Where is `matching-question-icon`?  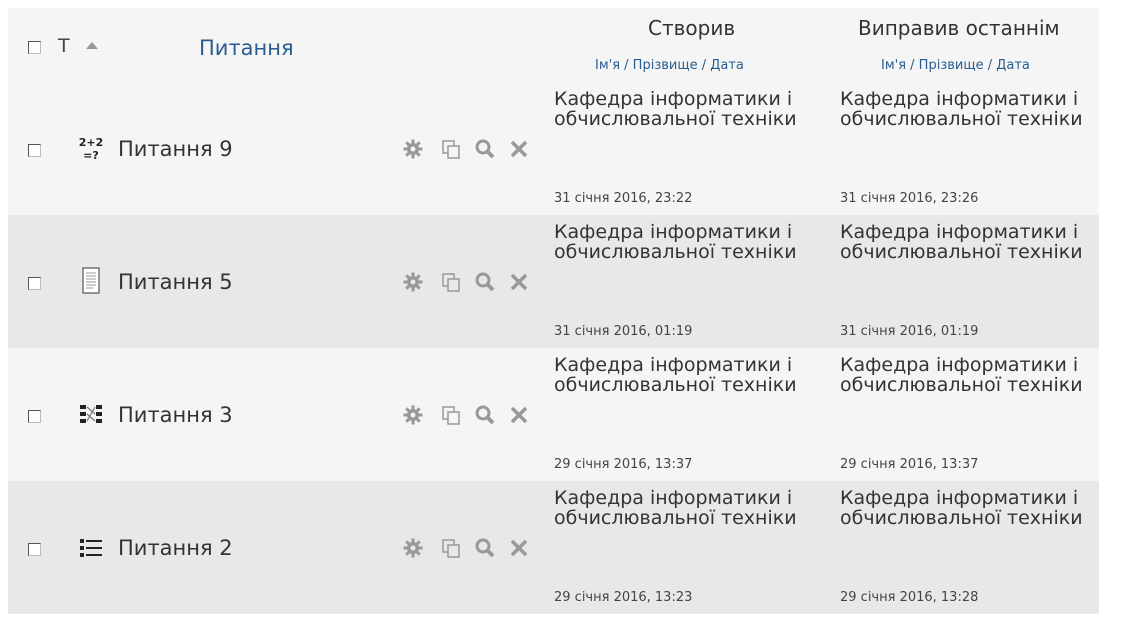
matching-question-icon is located at coordinates (91, 414).